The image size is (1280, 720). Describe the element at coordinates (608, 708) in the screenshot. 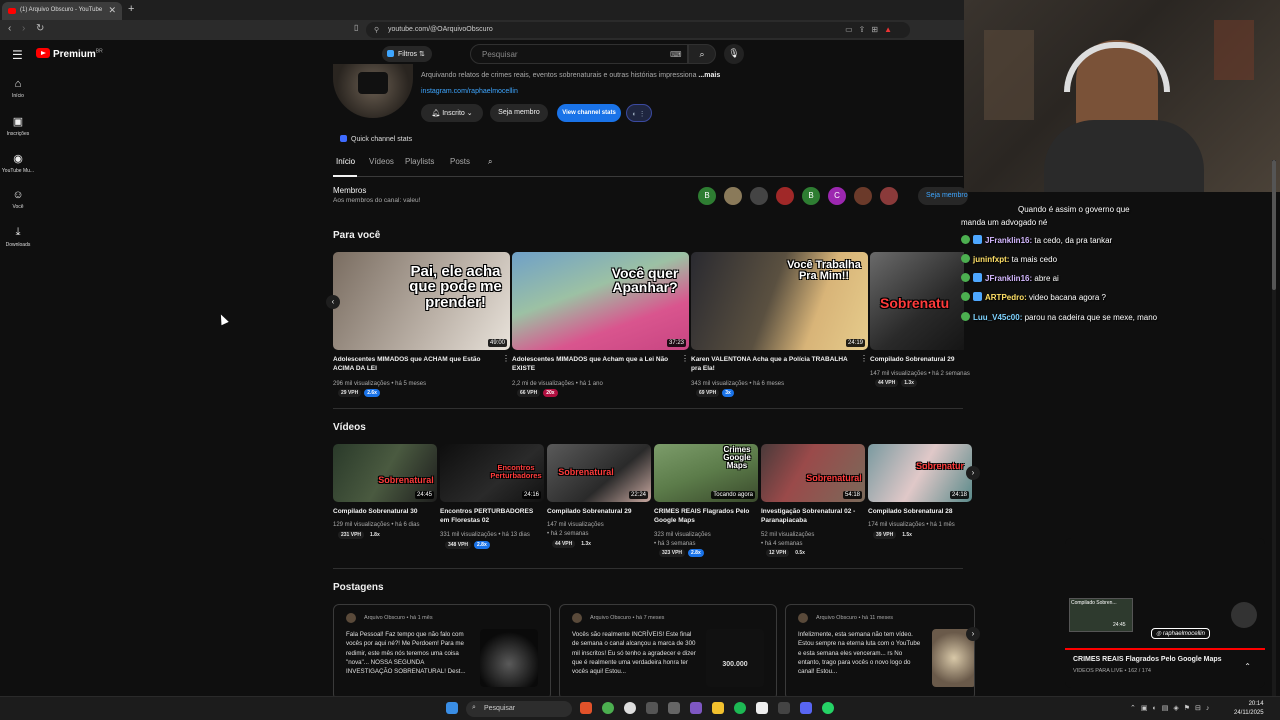

I see `chrome-icon` at that location.